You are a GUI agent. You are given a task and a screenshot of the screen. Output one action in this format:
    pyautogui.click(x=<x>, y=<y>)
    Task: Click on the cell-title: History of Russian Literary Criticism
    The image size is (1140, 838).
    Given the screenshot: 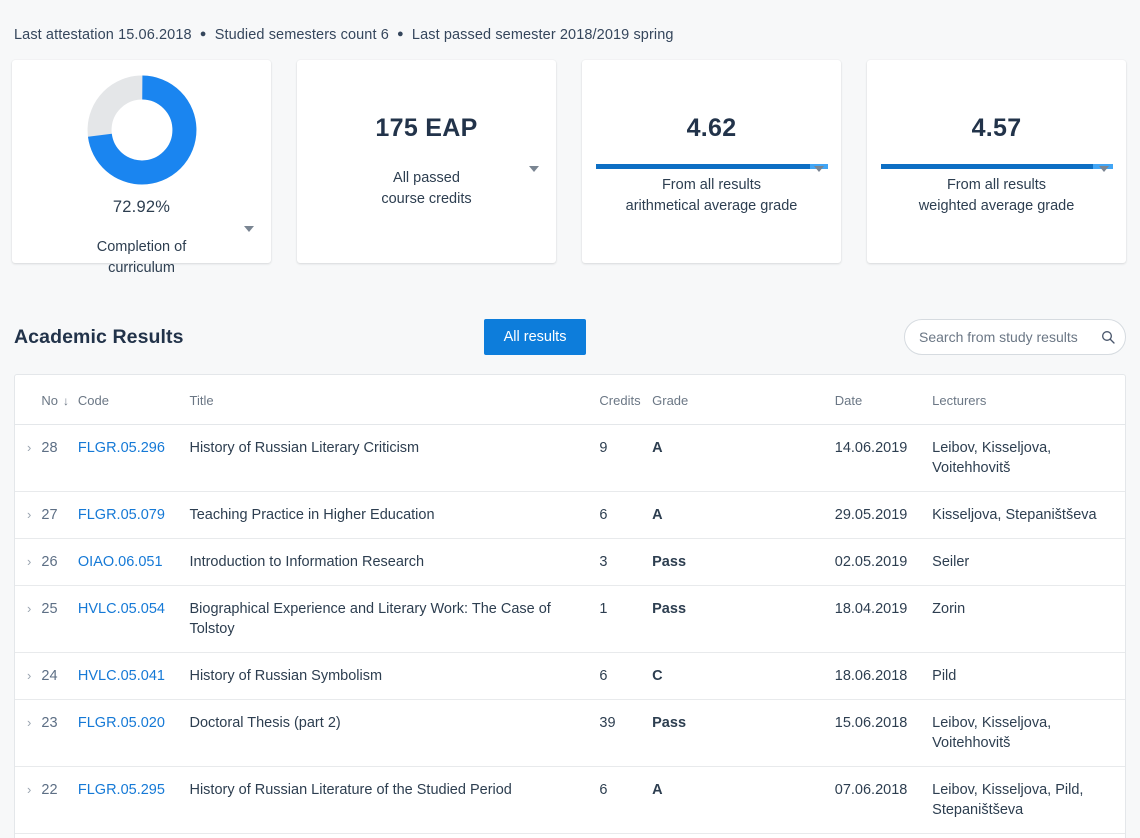 What is the action you would take?
    pyautogui.click(x=394, y=458)
    